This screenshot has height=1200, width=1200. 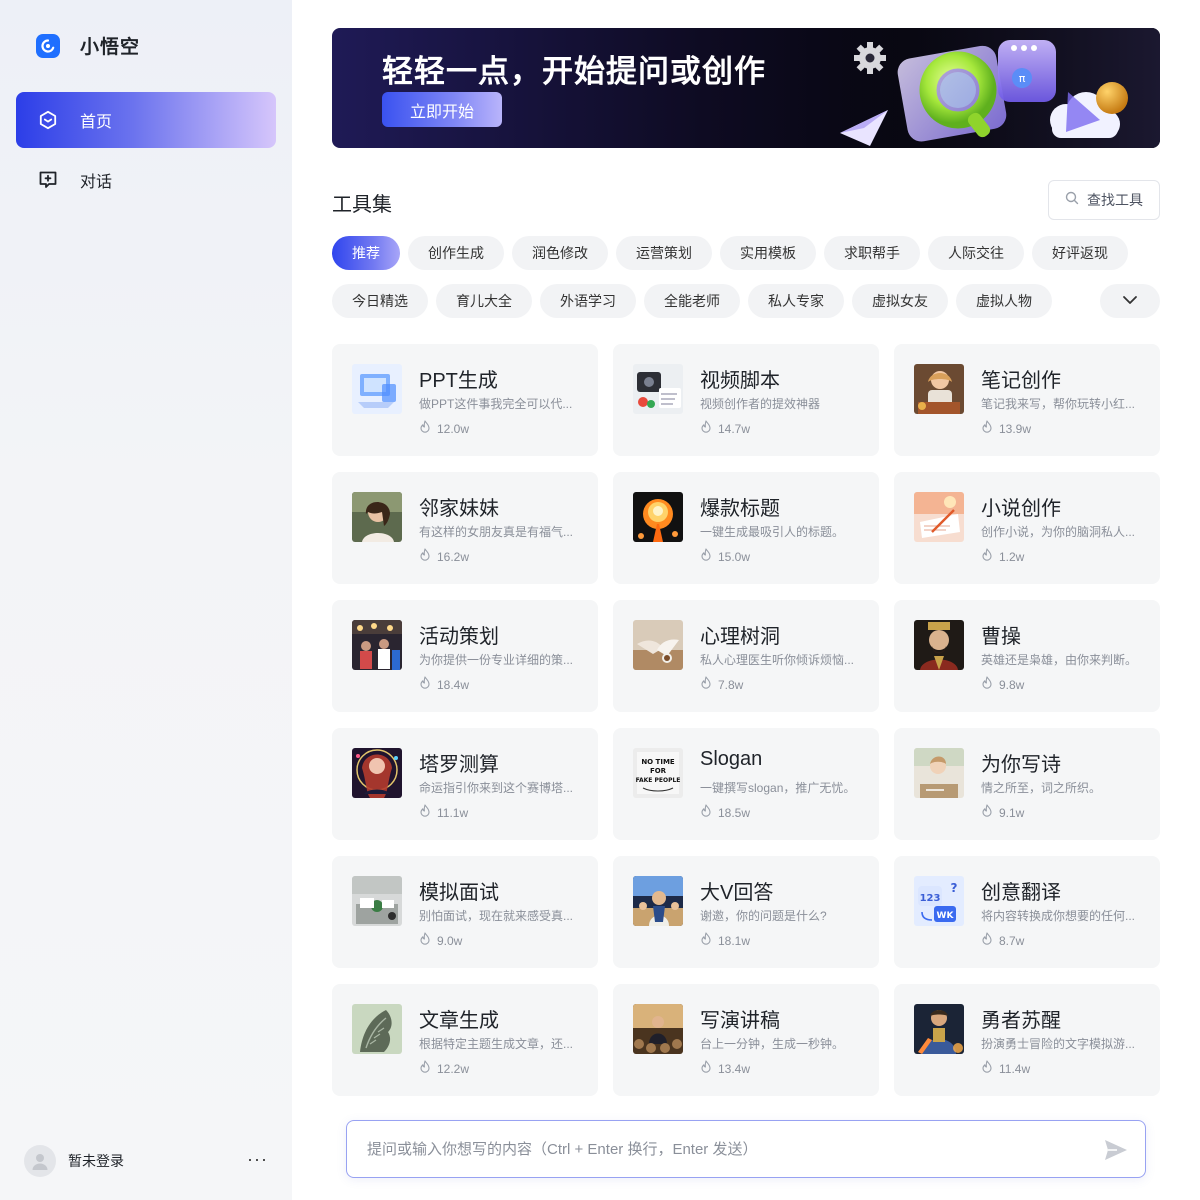 I want to click on category-chip: 人际交往, so click(x=976, y=253).